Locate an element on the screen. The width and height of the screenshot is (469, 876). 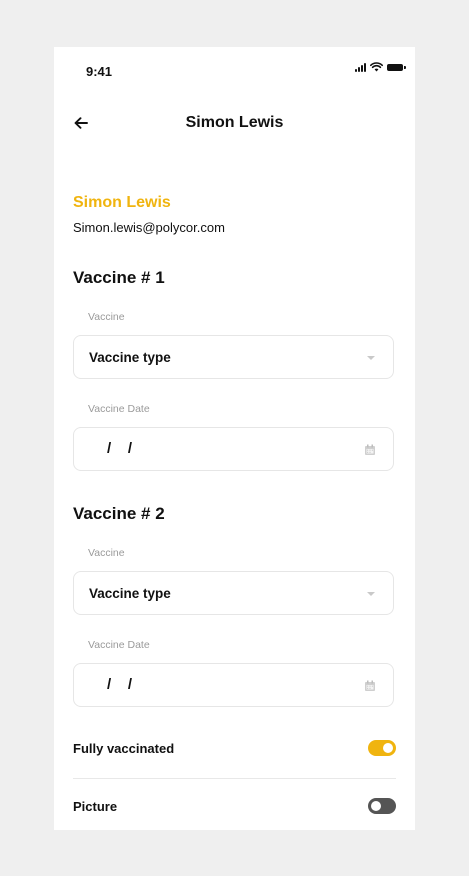
vaccine-2-date-label: Vaccine Date is located at coordinates (119, 645).